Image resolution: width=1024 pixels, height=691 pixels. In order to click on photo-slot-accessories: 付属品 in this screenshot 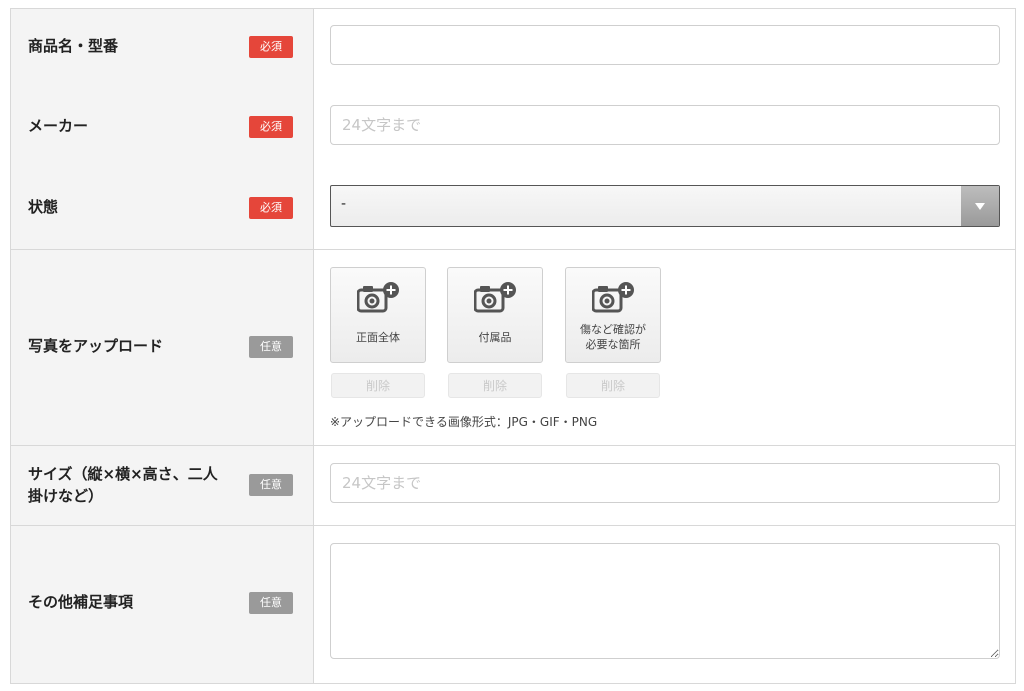, I will do `click(495, 315)`.